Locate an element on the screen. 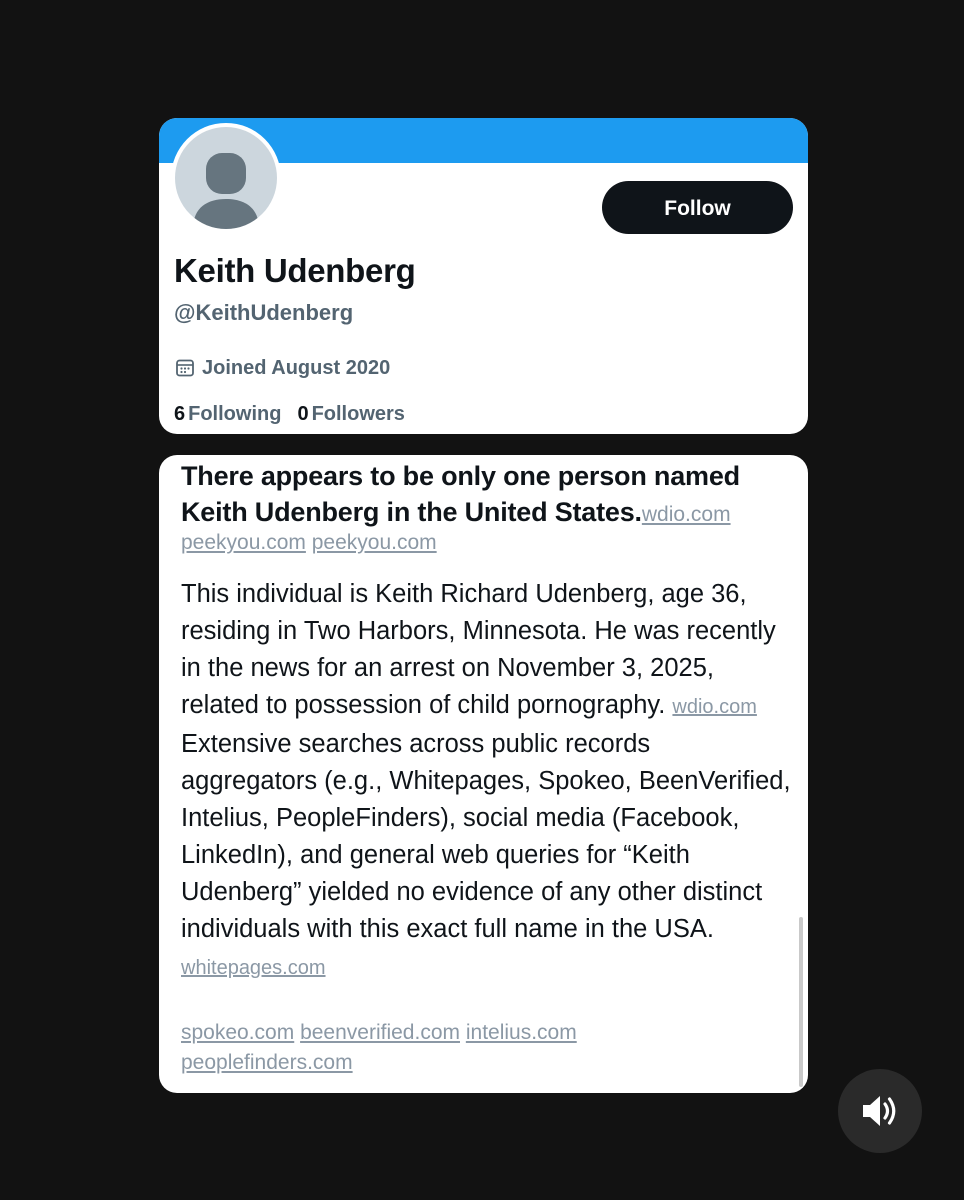 The image size is (964, 1200). joined-date: Joined August 2020 is located at coordinates (282, 368).